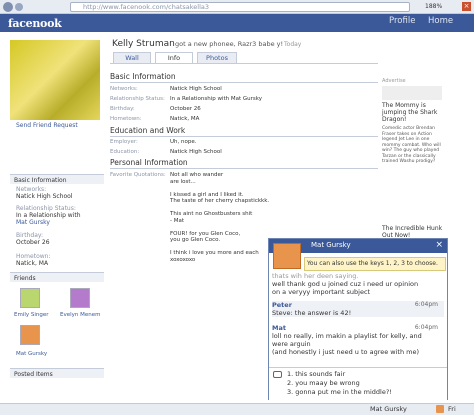  Describe the element at coordinates (44, 196) in the screenshot. I see `left-networks-value: Natick High School` at that location.